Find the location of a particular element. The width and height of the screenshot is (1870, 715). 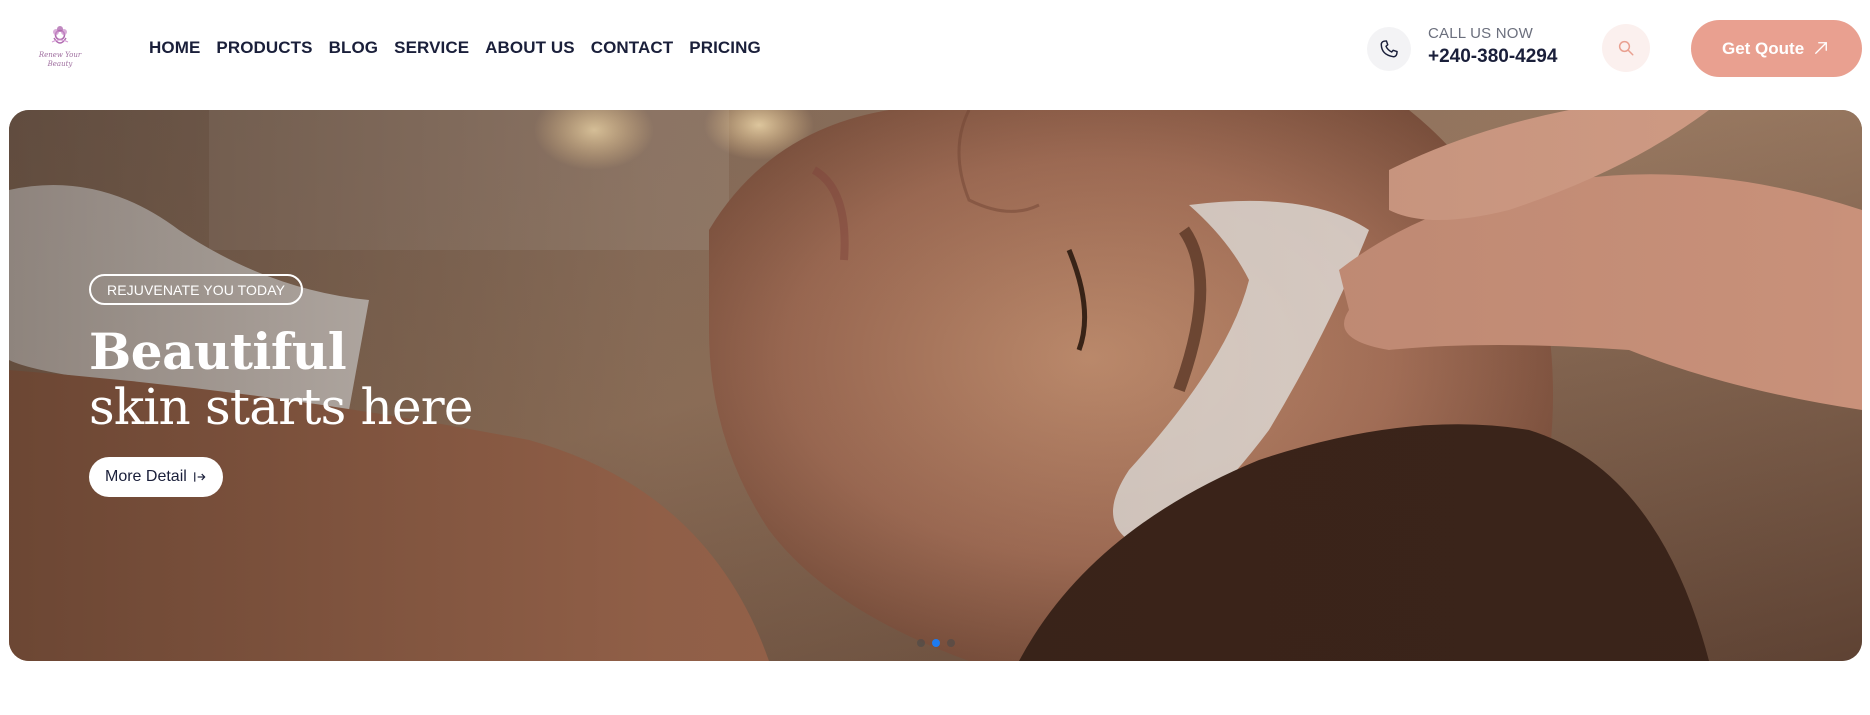

get-quote-label: Get Qoute is located at coordinates (1763, 48).